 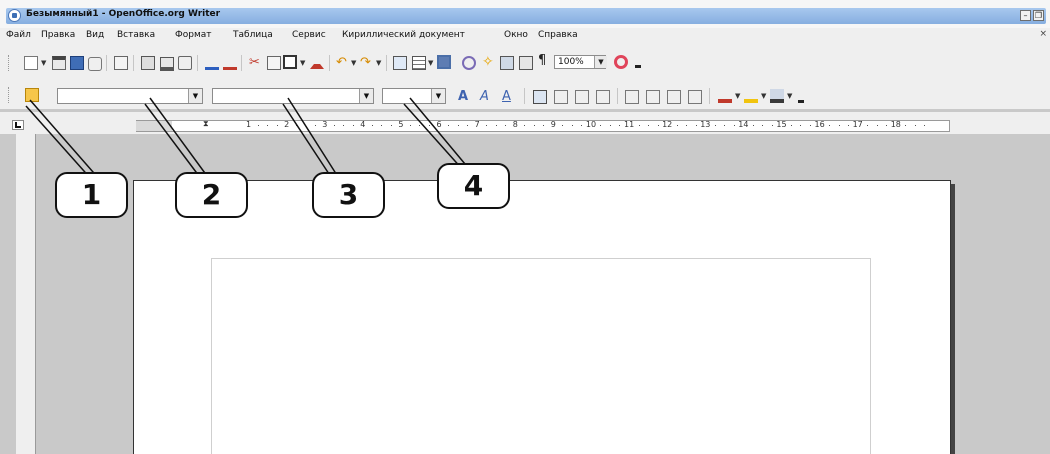 I want to click on callout-line-1a, so click(x=65, y=140).